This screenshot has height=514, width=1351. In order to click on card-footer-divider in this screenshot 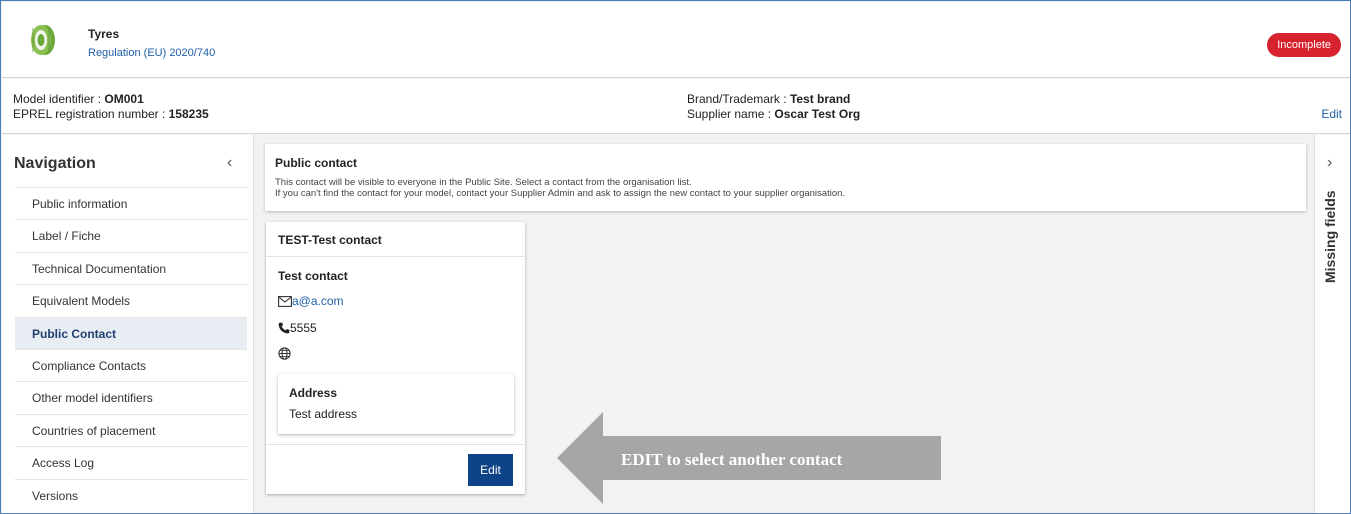, I will do `click(395, 444)`.